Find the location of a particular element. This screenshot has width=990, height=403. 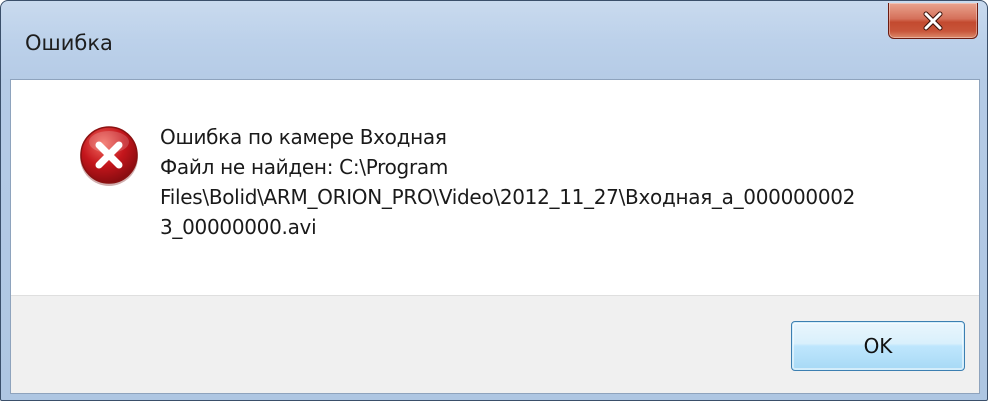

message-line: 3_00000000.avi is located at coordinates (238, 227).